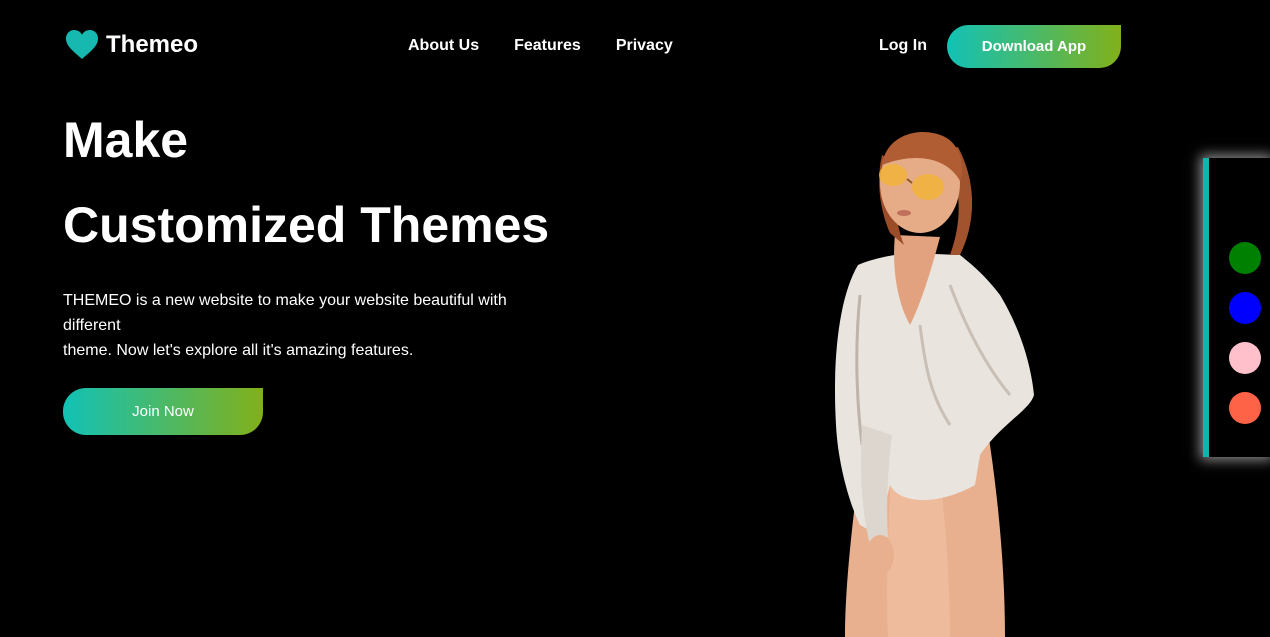 The height and width of the screenshot is (637, 1270). I want to click on swatch-blue, so click(1245, 308).